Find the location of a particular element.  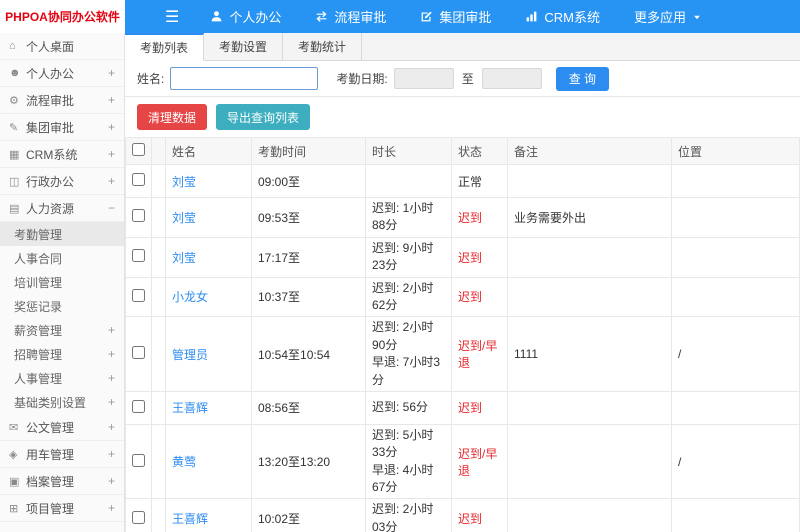

sidebar-item-base-category-settings: 基础类别设置 + is located at coordinates (62, 402).